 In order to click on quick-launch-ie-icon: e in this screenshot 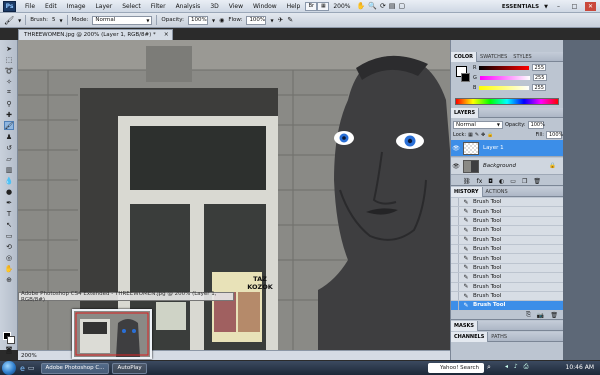, I will do `click(22, 368)`.